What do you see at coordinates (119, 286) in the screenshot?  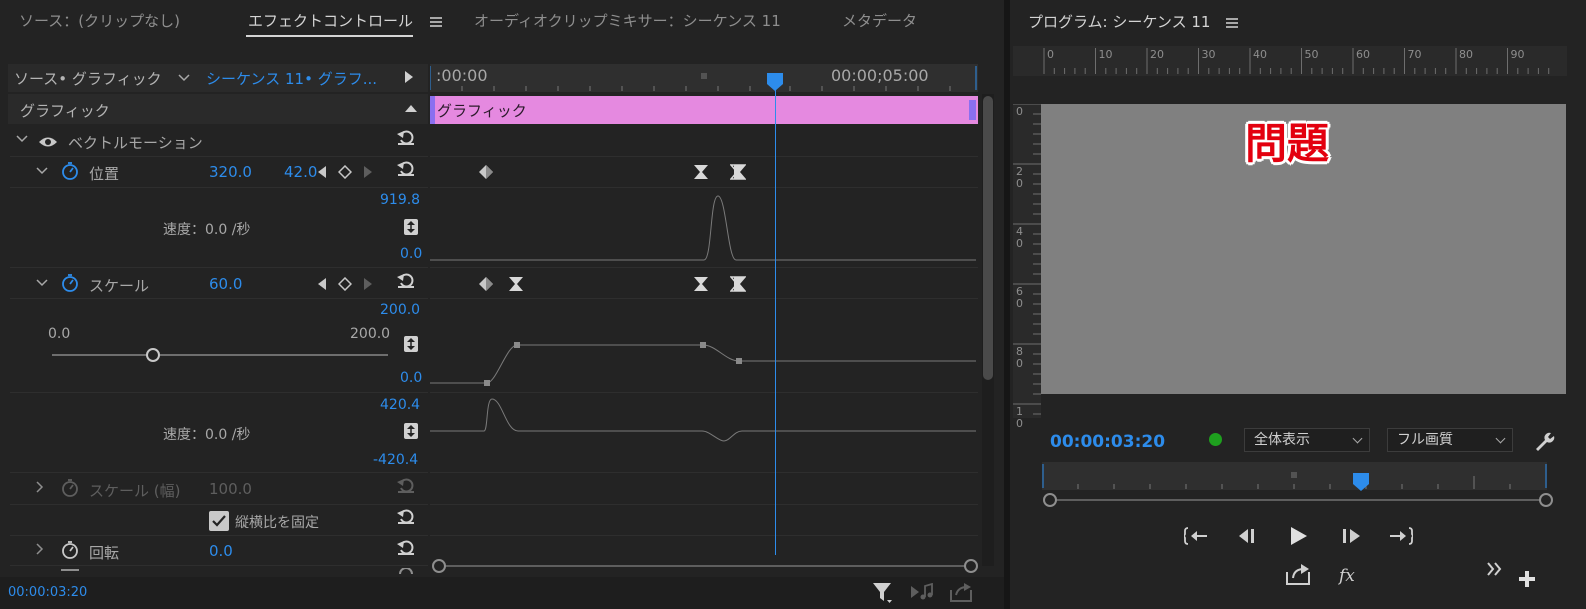 I see `scale-label: スケール` at bounding box center [119, 286].